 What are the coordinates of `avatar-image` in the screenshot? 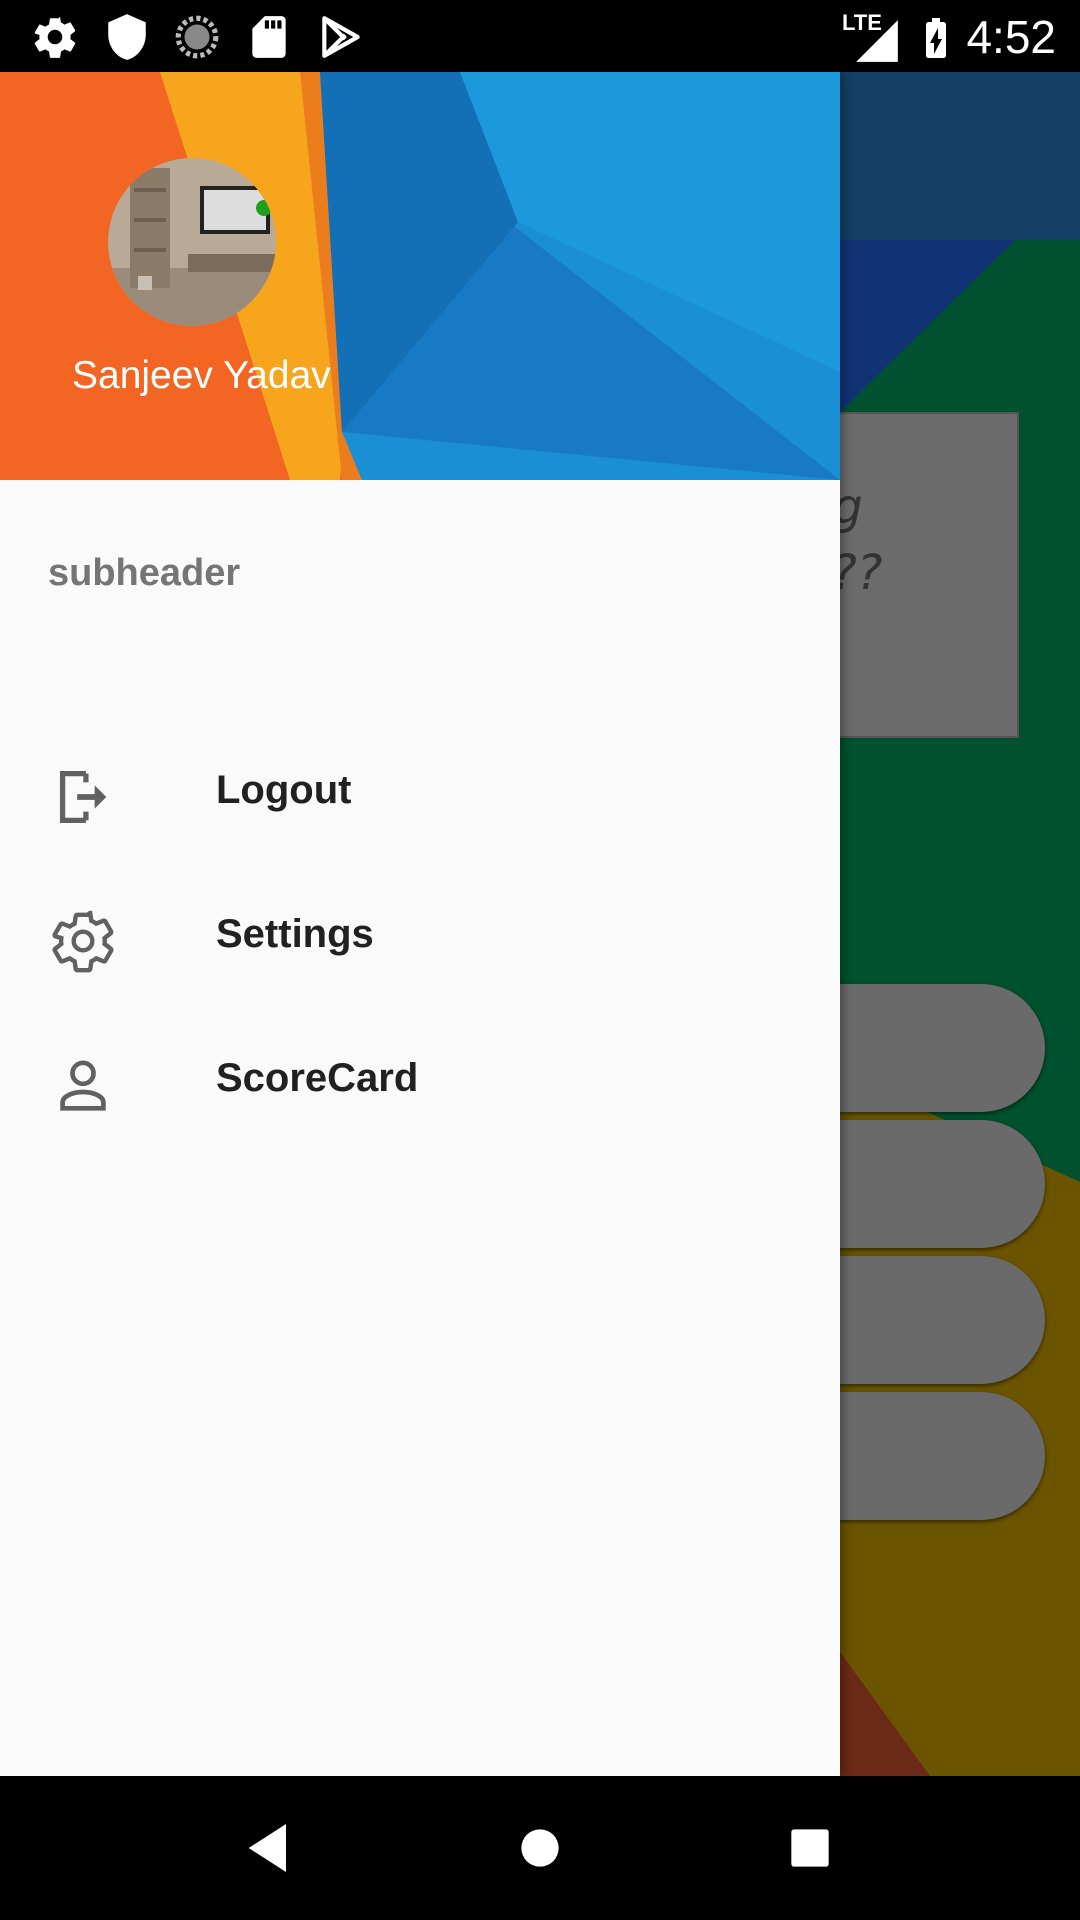 It's located at (192, 242).